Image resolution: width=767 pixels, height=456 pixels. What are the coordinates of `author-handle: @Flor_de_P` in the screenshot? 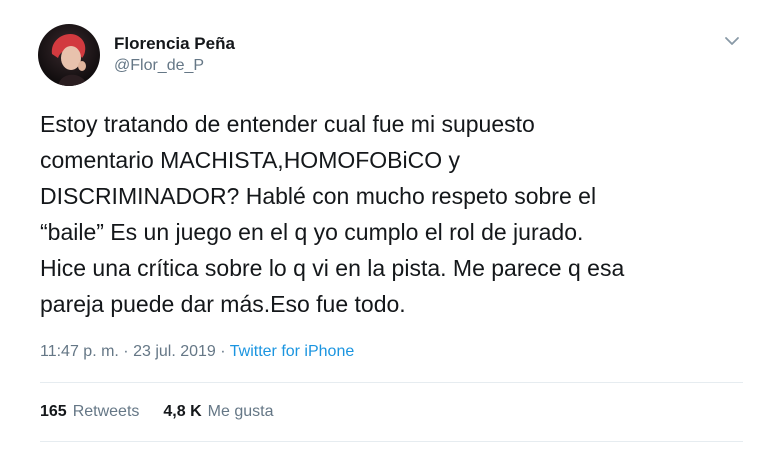 It's located at (174, 66).